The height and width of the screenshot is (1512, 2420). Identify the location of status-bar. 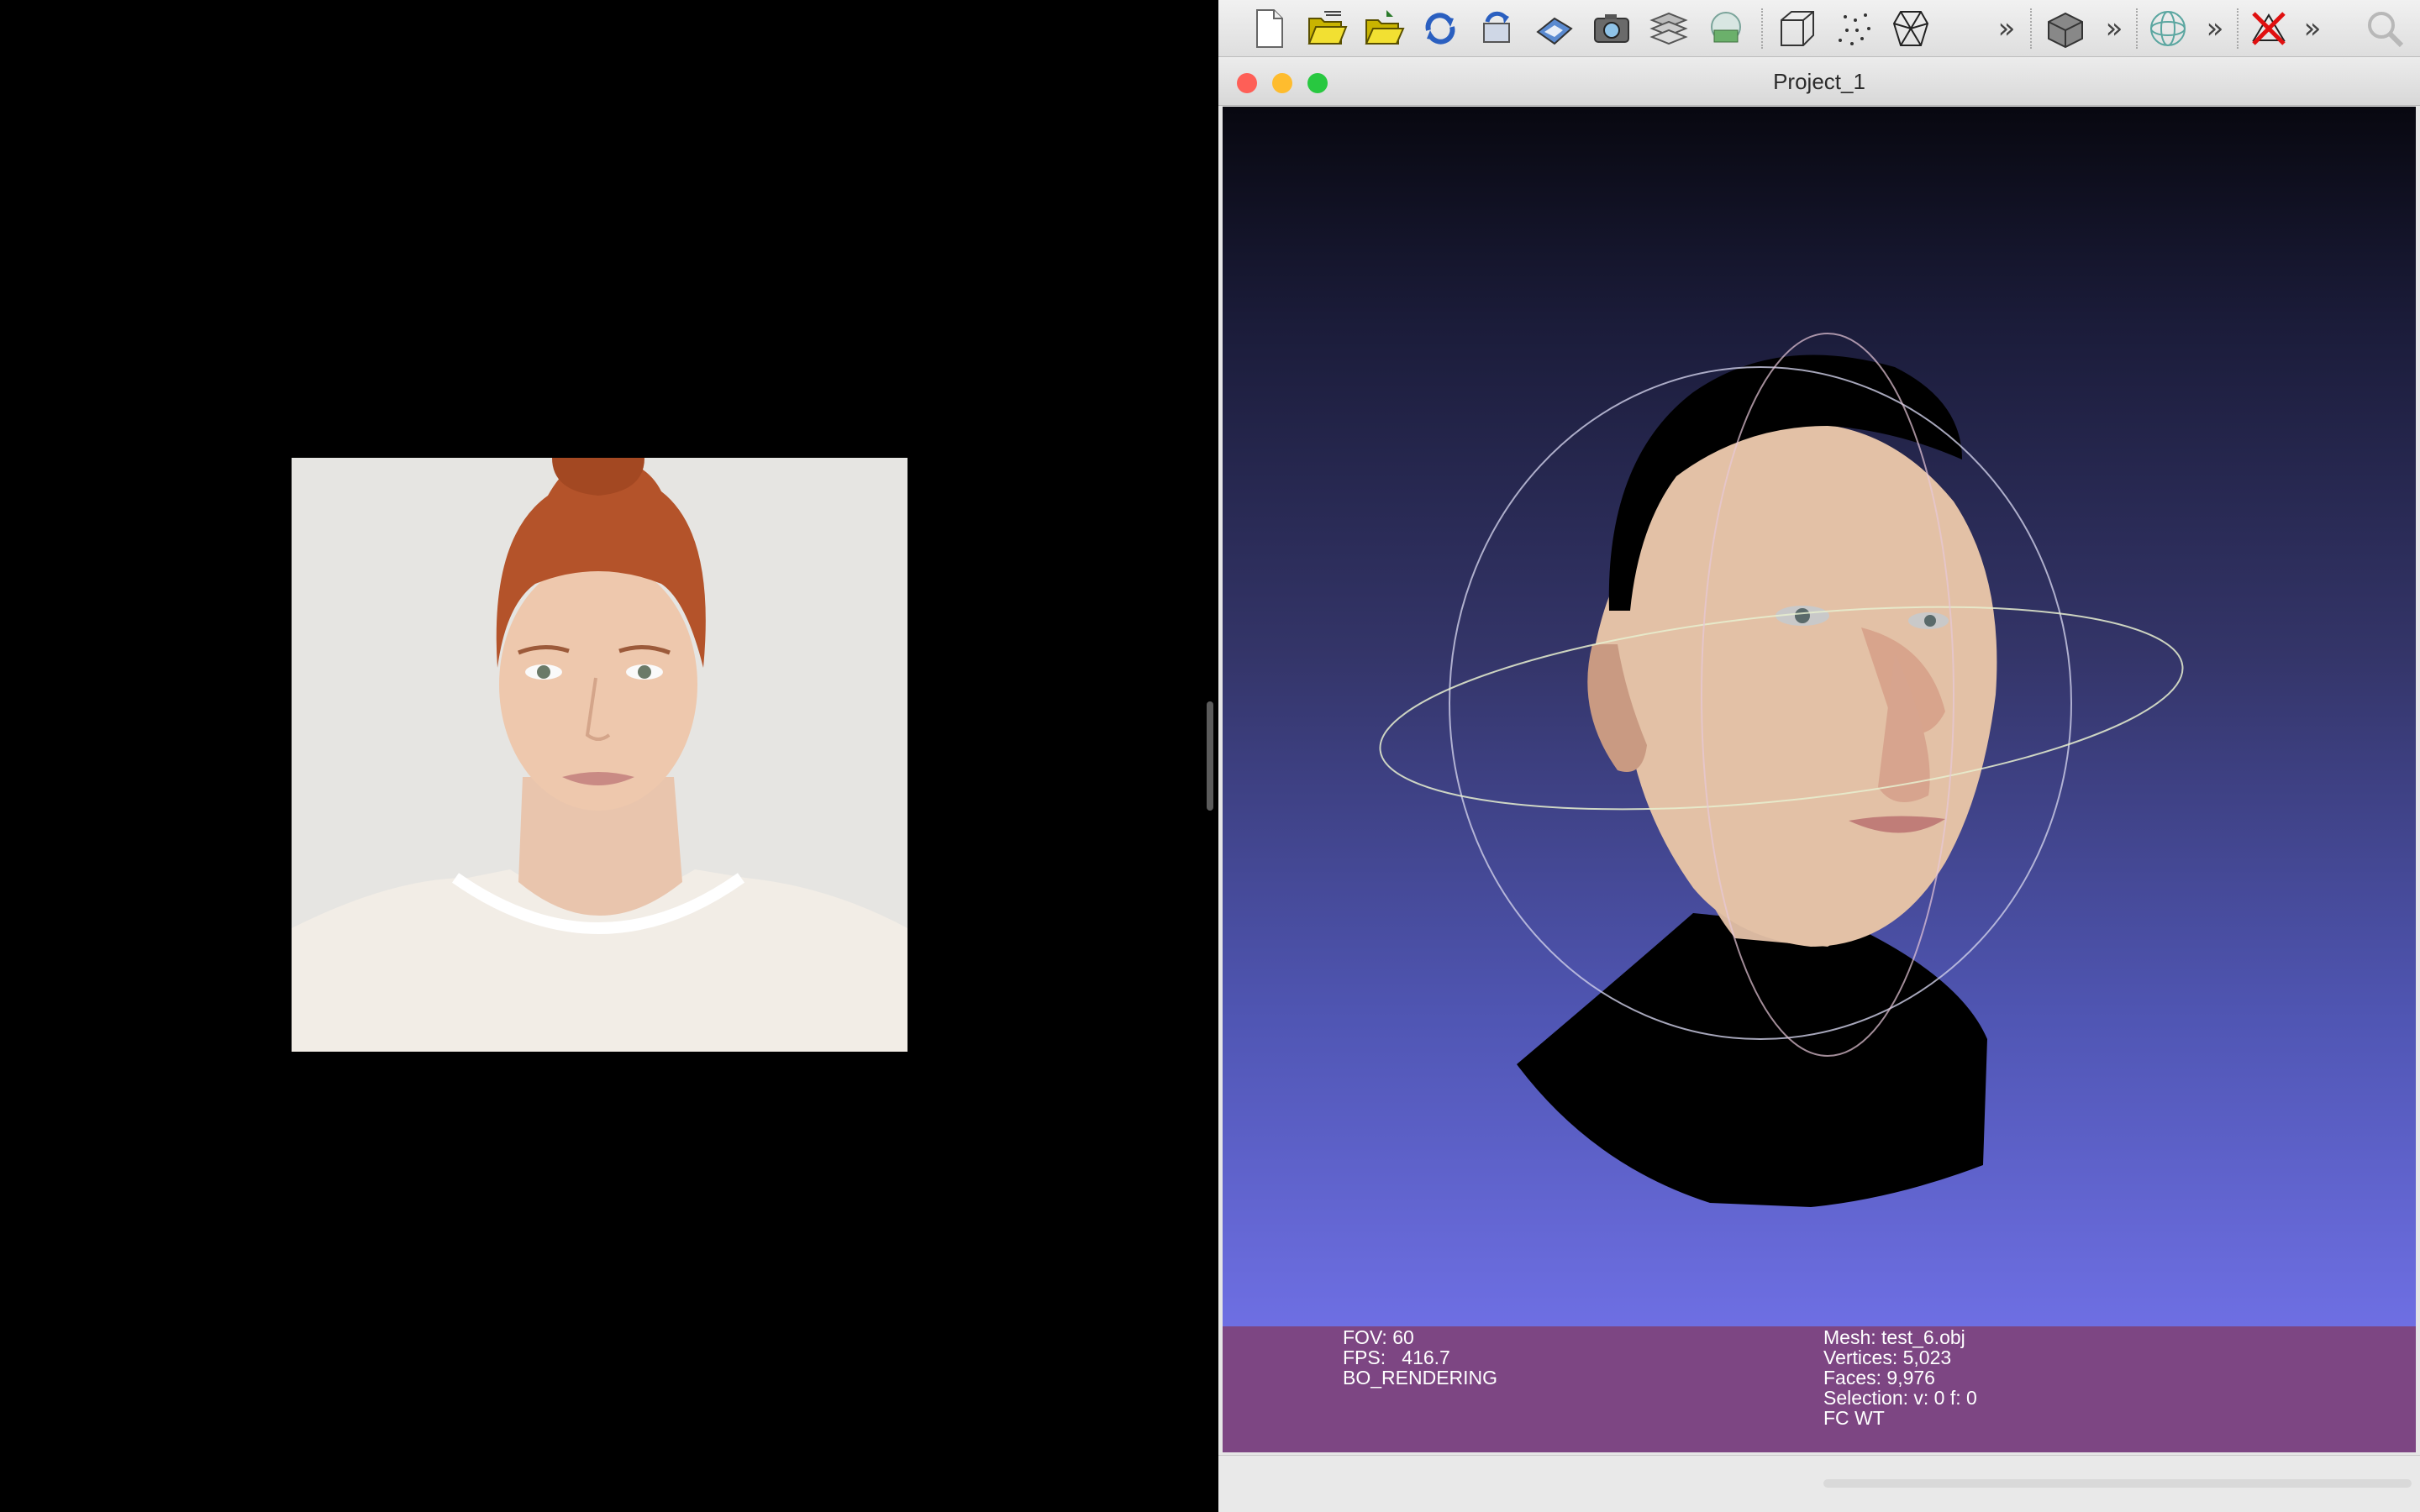
(1819, 1483).